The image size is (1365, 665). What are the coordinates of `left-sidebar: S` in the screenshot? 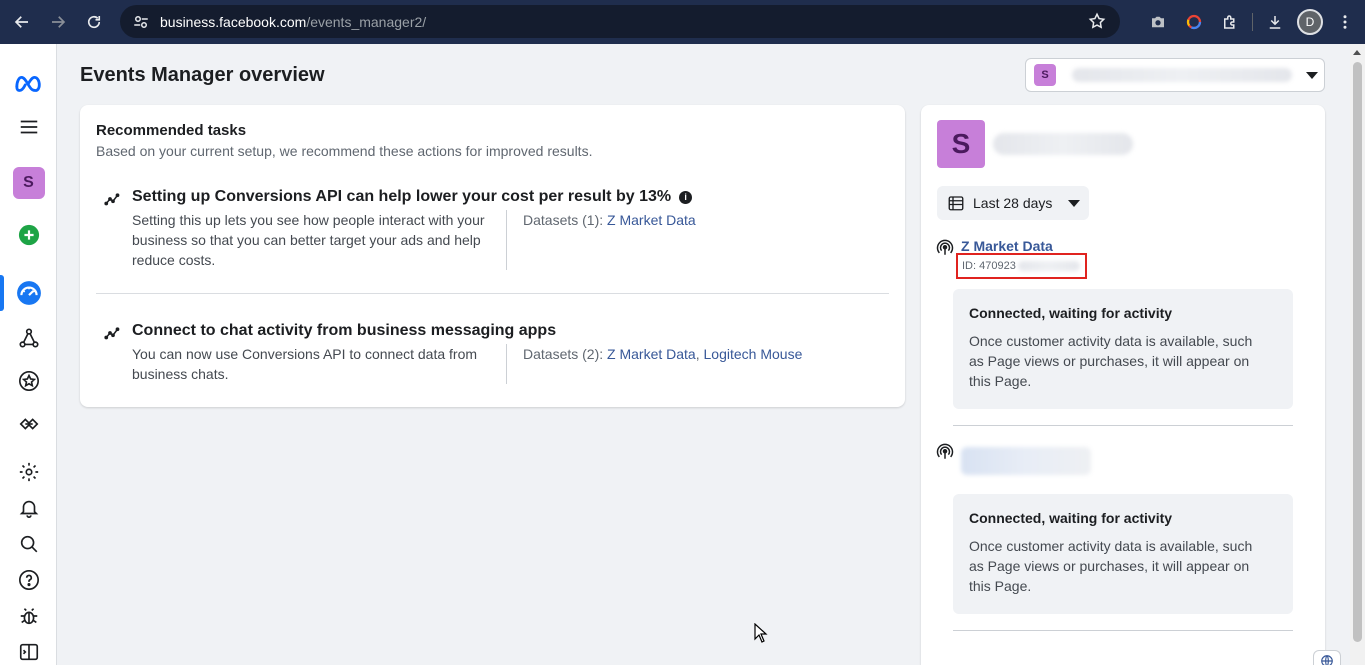 It's located at (28, 354).